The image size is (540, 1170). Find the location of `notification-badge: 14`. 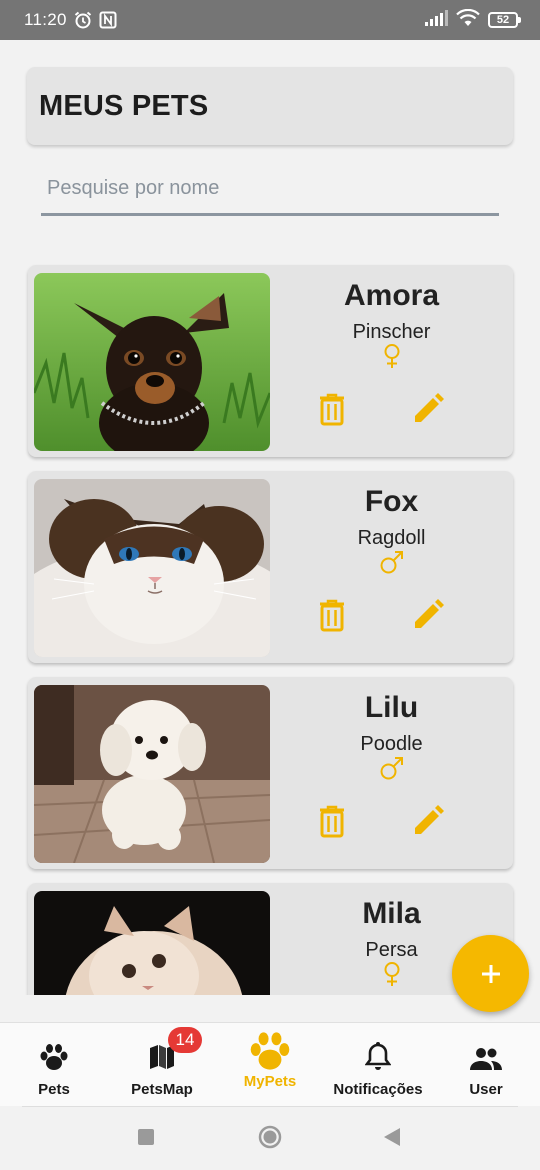

notification-badge: 14 is located at coordinates (185, 1040).